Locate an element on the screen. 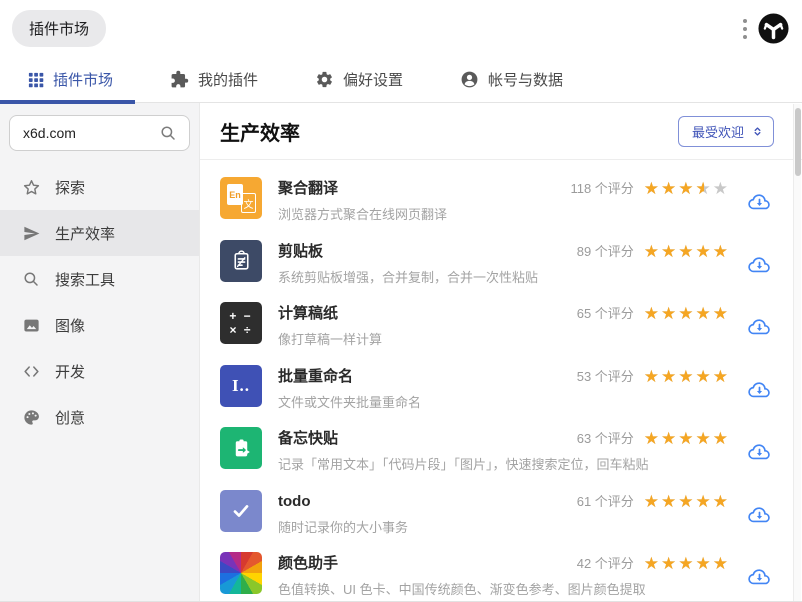 This screenshot has width=802, height=602. kebab-menu-icon is located at coordinates (745, 29).